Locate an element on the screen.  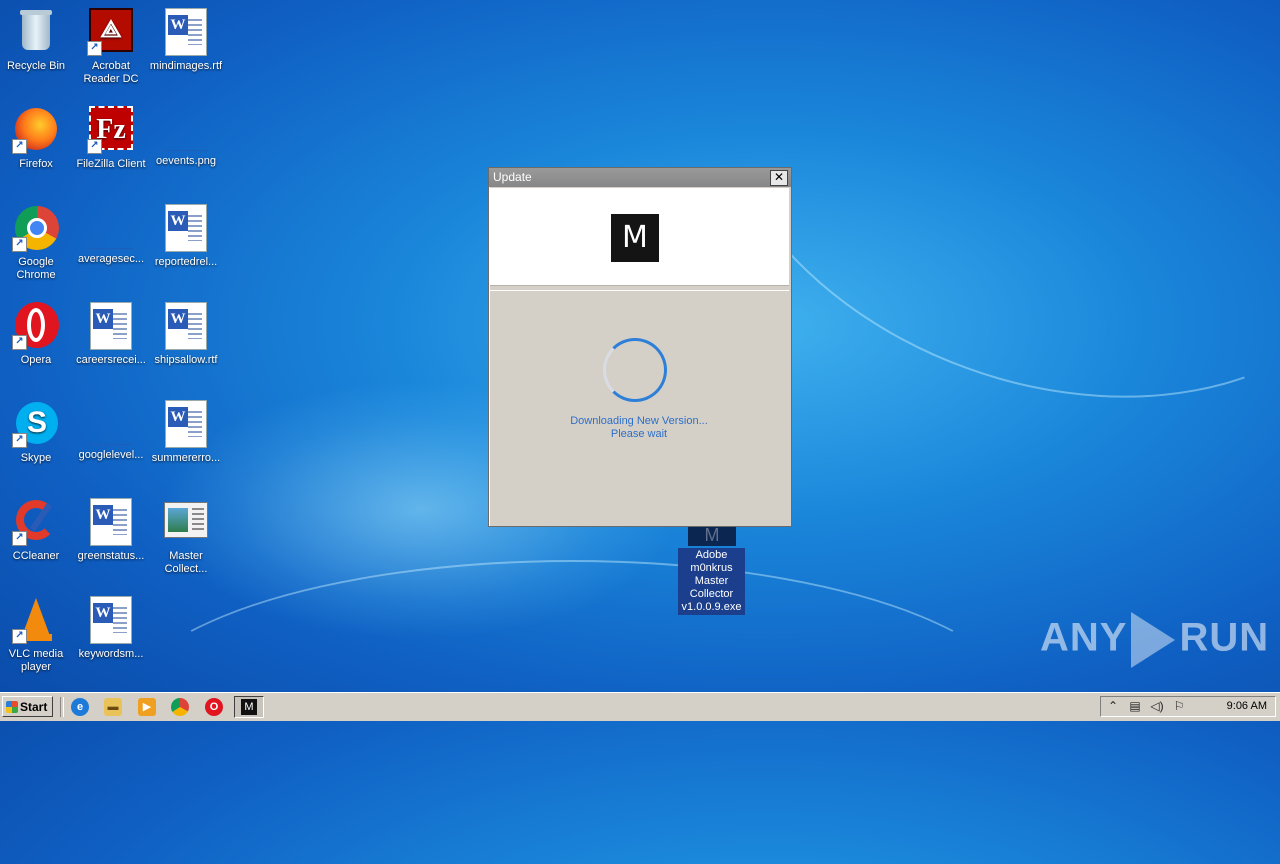
desktop-icon-oevents: oevents.png is located at coordinates (186, 137).